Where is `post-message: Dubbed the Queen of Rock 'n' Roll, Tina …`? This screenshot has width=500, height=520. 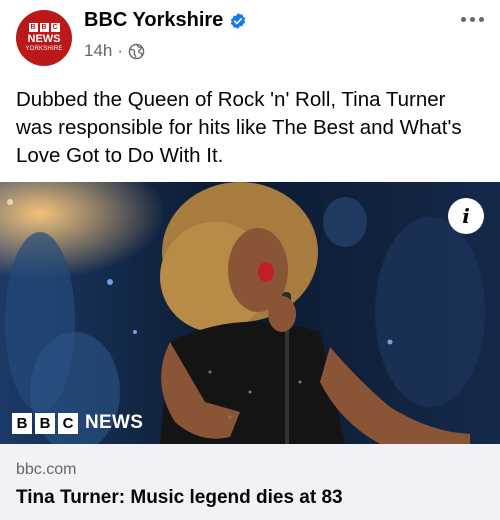
post-message: Dubbed the Queen of Rock 'n' Roll, Tina … is located at coordinates (239, 127).